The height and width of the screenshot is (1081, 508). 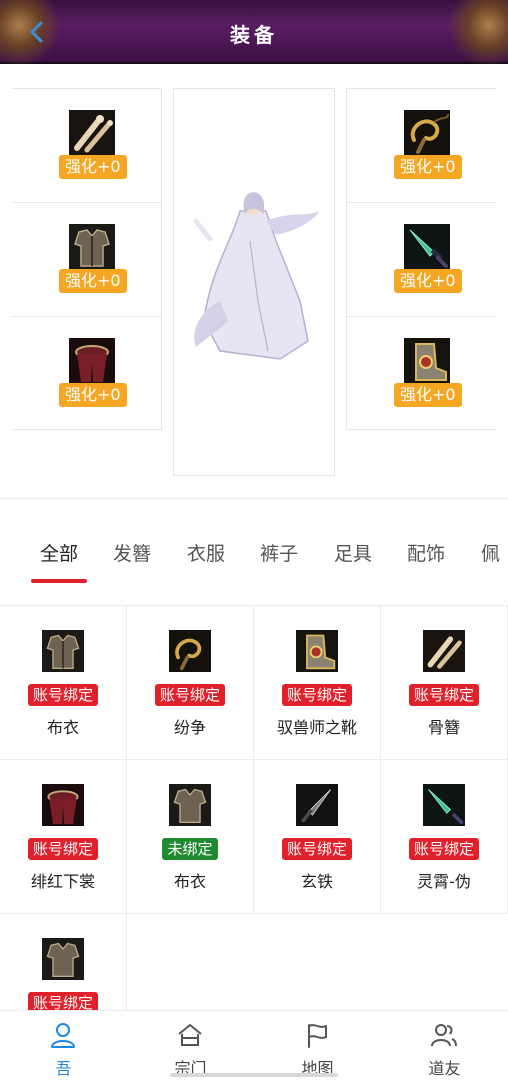 What do you see at coordinates (444, 837) in the screenshot?
I see `item-card: 账号绑定 灵霄-伪` at bounding box center [444, 837].